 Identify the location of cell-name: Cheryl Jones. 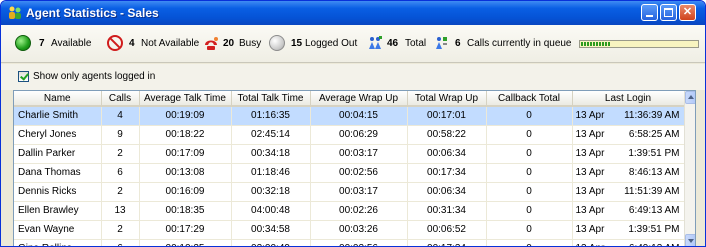
(58, 135).